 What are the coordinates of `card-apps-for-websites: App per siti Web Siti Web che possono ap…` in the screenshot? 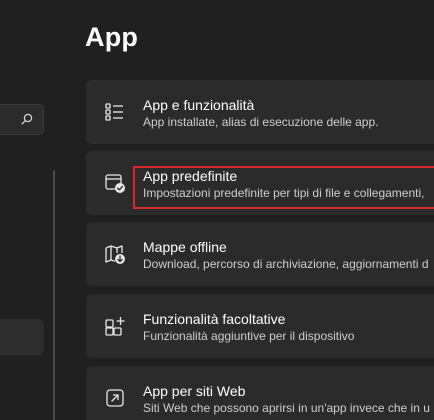 It's located at (260, 393).